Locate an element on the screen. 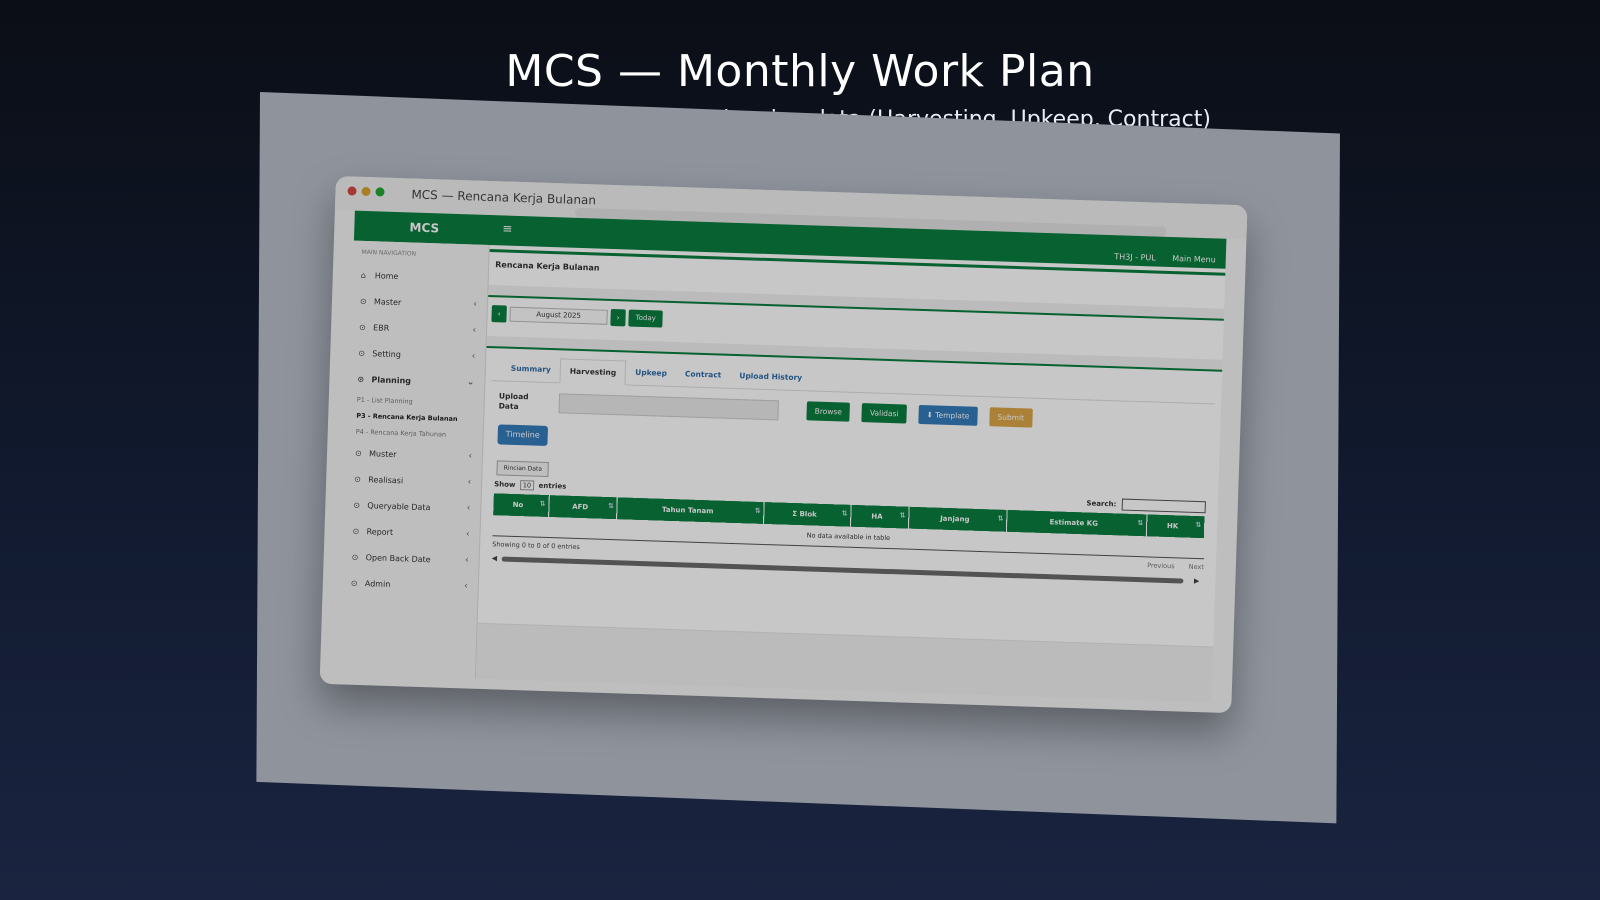 This screenshot has width=1600, height=900. sidebar-item-label: Report is located at coordinates (380, 531).